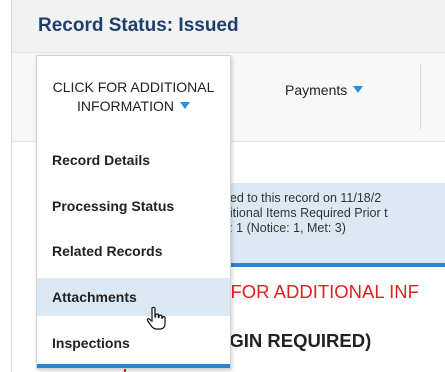  I want to click on login-required-heading: OGIN REQUIRED), so click(293, 340).